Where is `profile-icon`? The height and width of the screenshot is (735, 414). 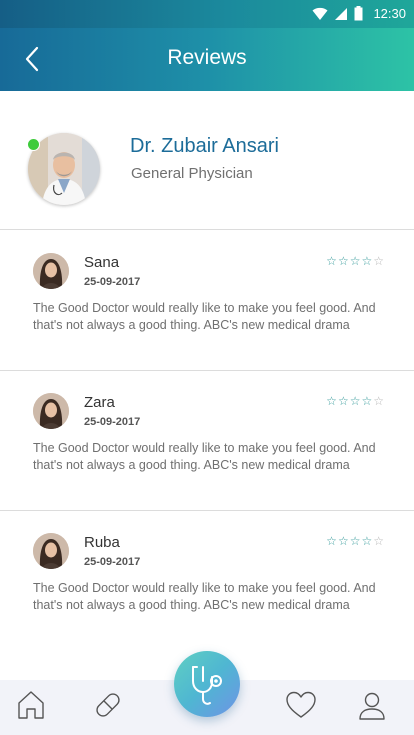 profile-icon is located at coordinates (372, 706).